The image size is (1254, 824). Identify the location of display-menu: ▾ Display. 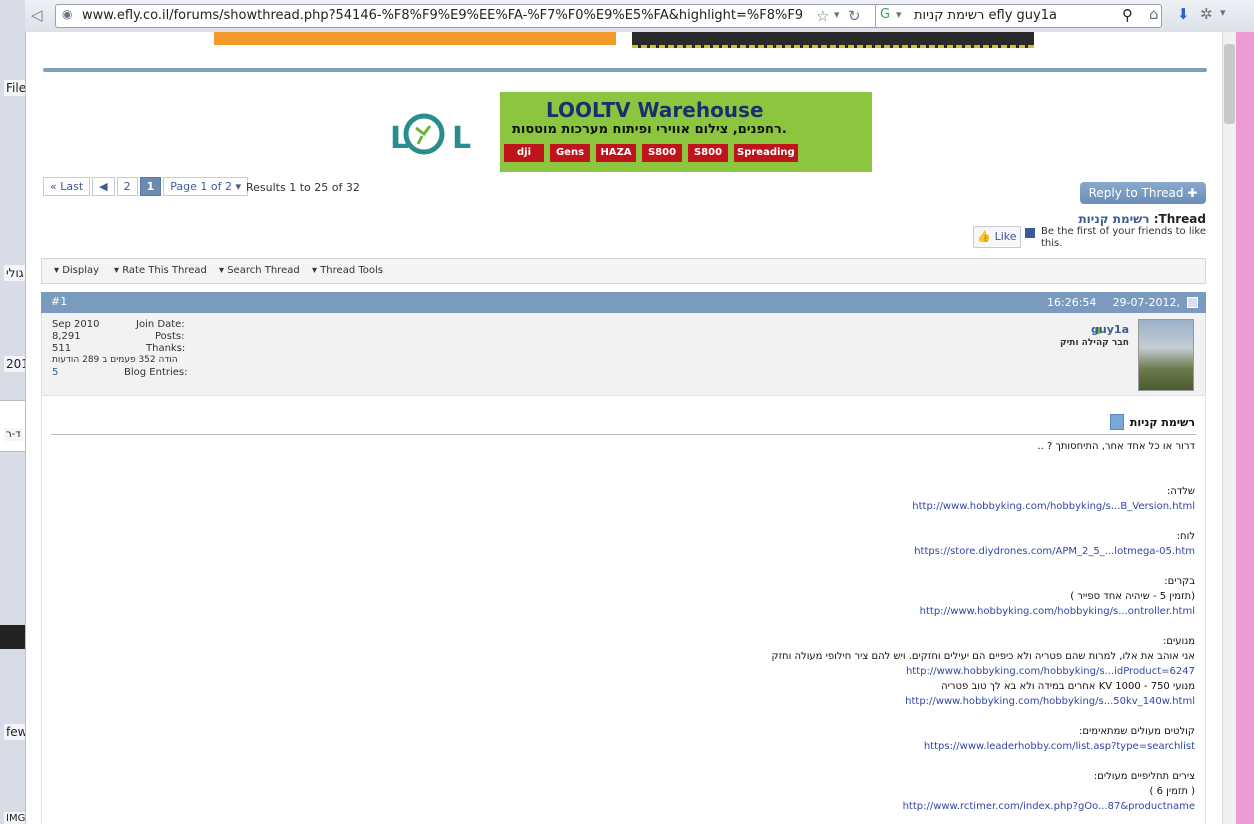
(76, 270).